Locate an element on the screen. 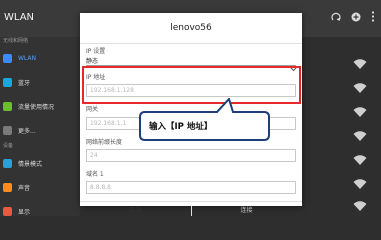  ip-settings-label: IP 设置 is located at coordinates (96, 51).